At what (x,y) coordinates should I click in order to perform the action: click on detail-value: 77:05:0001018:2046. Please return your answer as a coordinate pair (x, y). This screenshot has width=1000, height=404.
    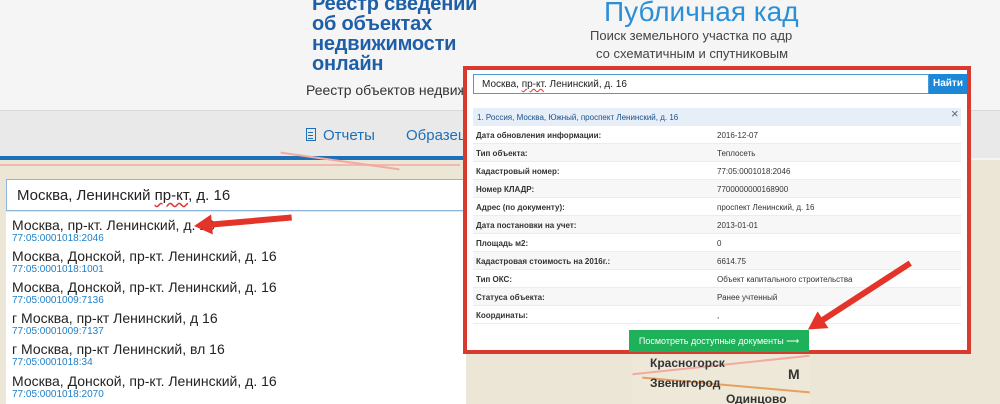
    Looking at the image, I should click on (754, 171).